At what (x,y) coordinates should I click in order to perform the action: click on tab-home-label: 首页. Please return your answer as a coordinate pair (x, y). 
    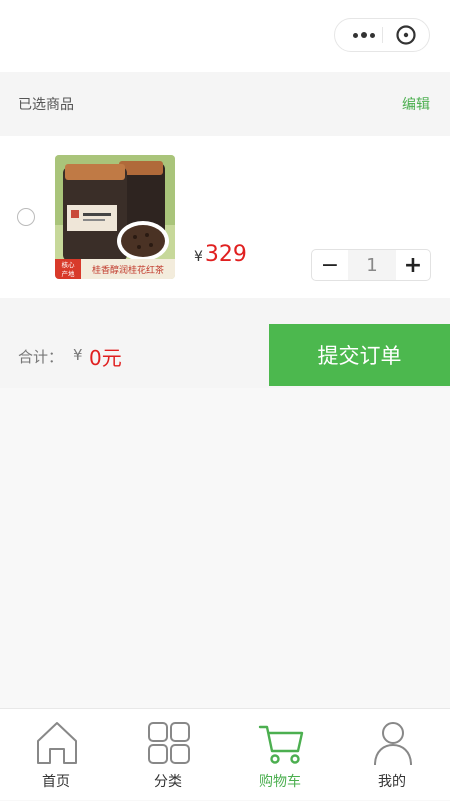
    Looking at the image, I should click on (56, 782).